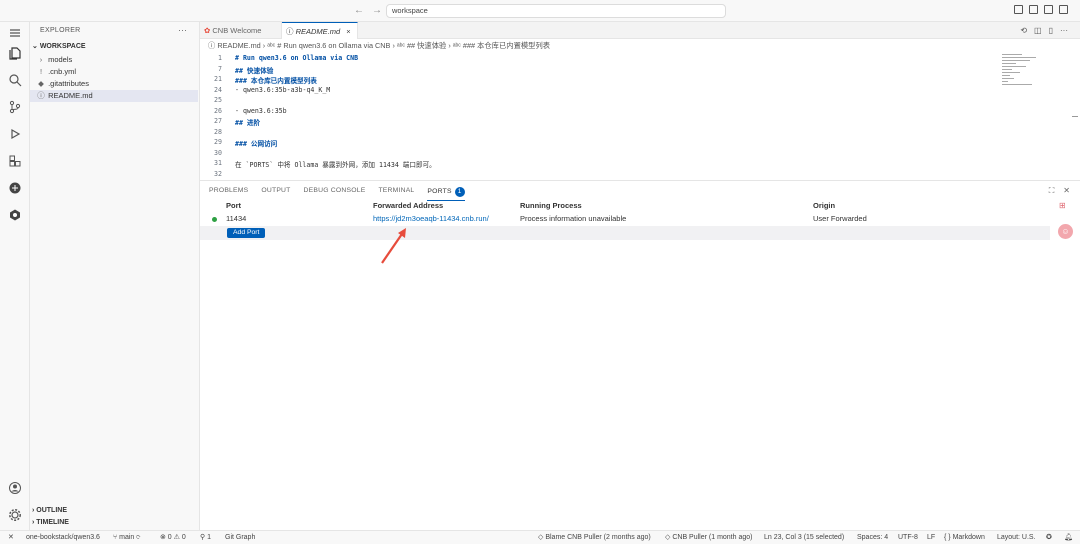  I want to click on ports-count-badge: 1, so click(459, 192).